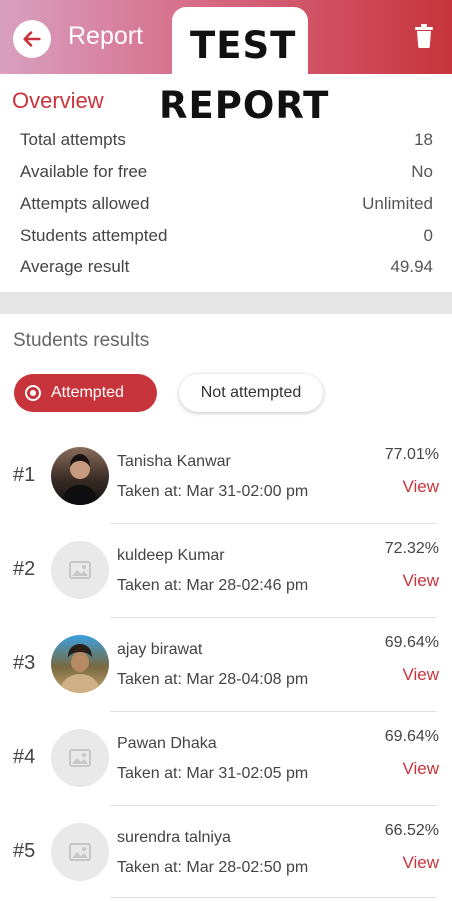 The height and width of the screenshot is (901, 452). Describe the element at coordinates (24, 475) in the screenshot. I see `student-rank: #1` at that location.